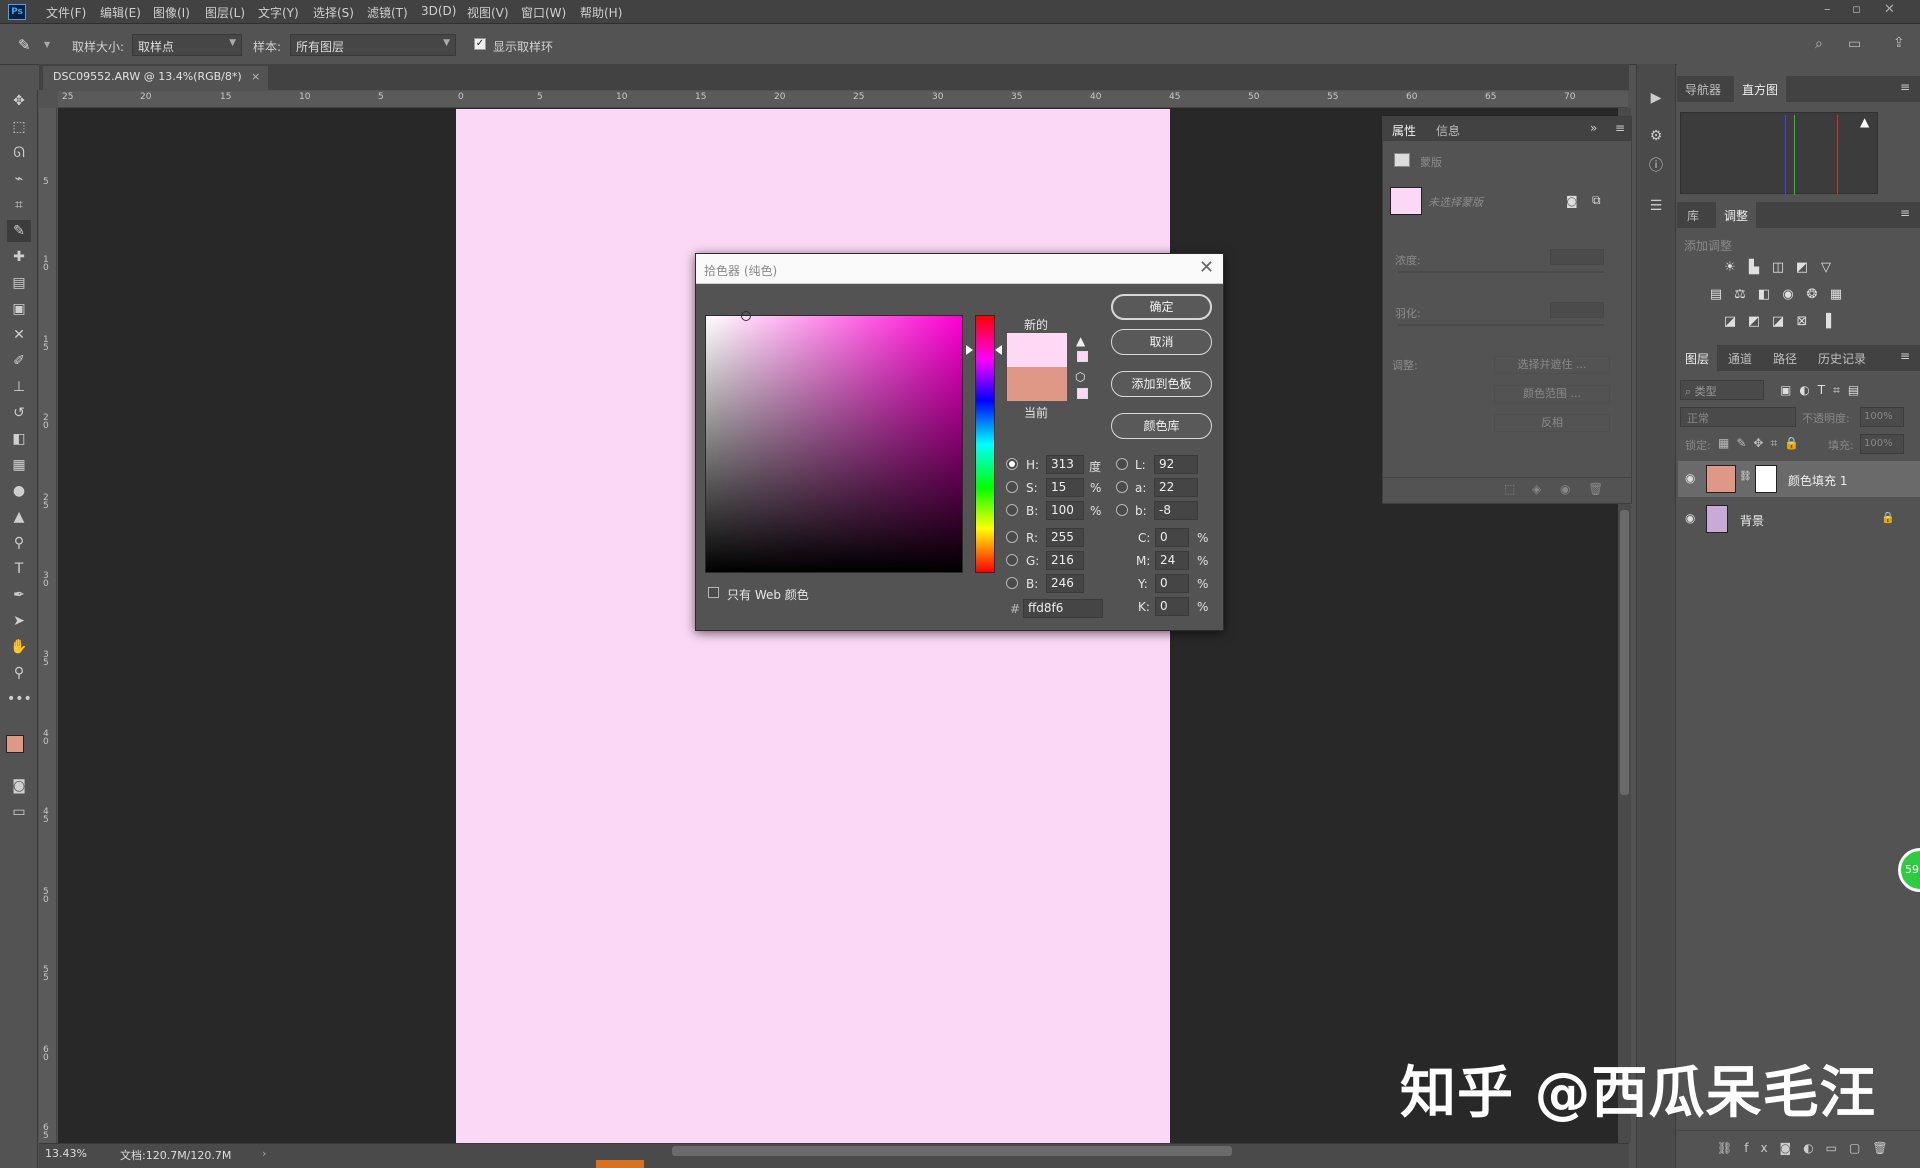 The image size is (1920, 1168). Describe the element at coordinates (47, 44) in the screenshot. I see `chevron-down-icon: ▼` at that location.